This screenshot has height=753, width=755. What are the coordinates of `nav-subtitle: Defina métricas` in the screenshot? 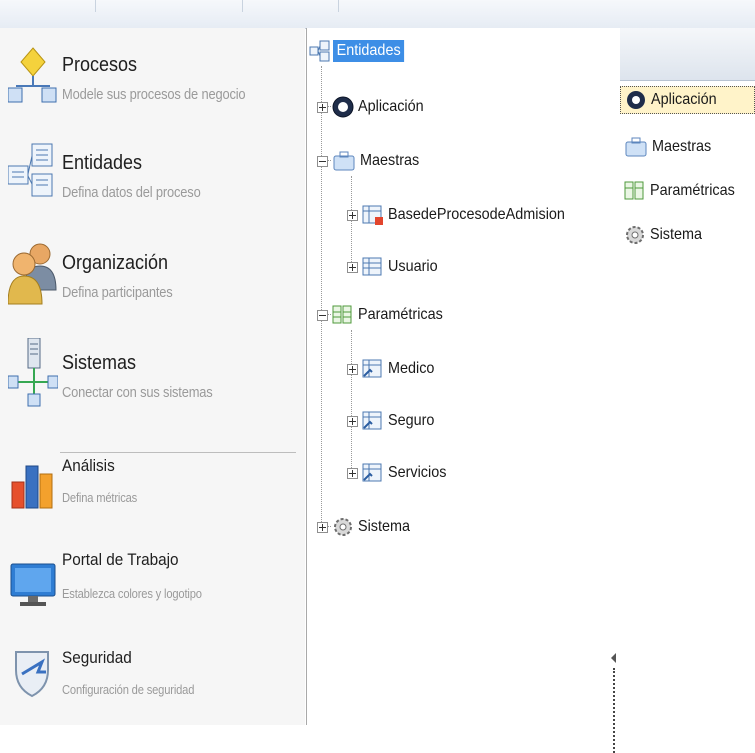 It's located at (100, 497).